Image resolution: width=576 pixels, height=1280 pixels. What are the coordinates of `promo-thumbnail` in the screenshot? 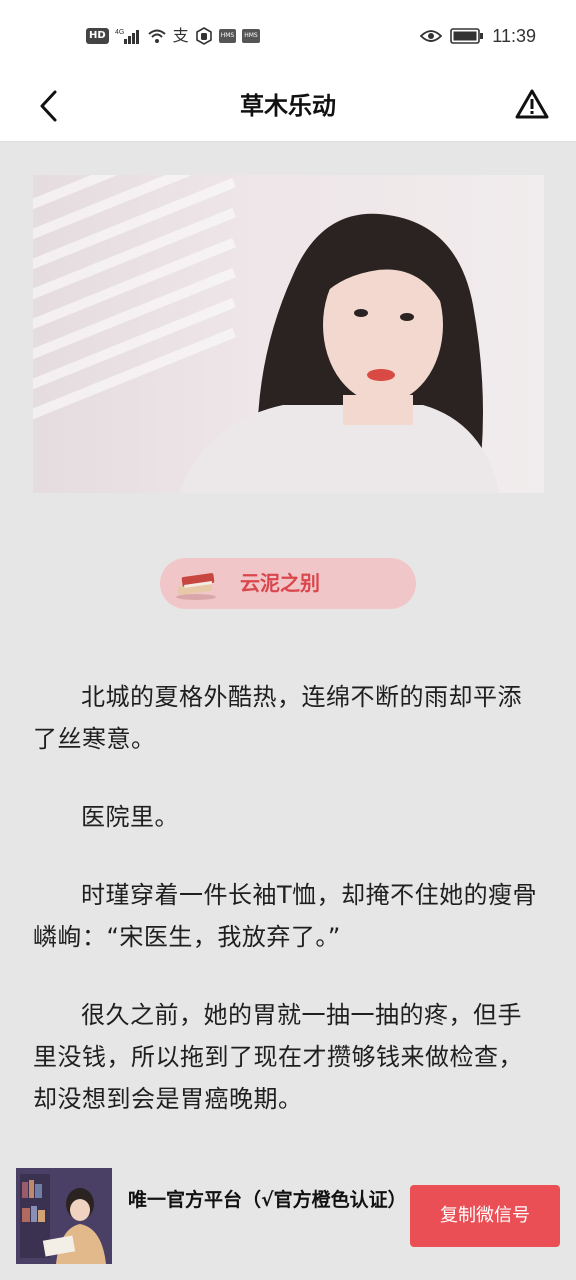 It's located at (64, 1216).